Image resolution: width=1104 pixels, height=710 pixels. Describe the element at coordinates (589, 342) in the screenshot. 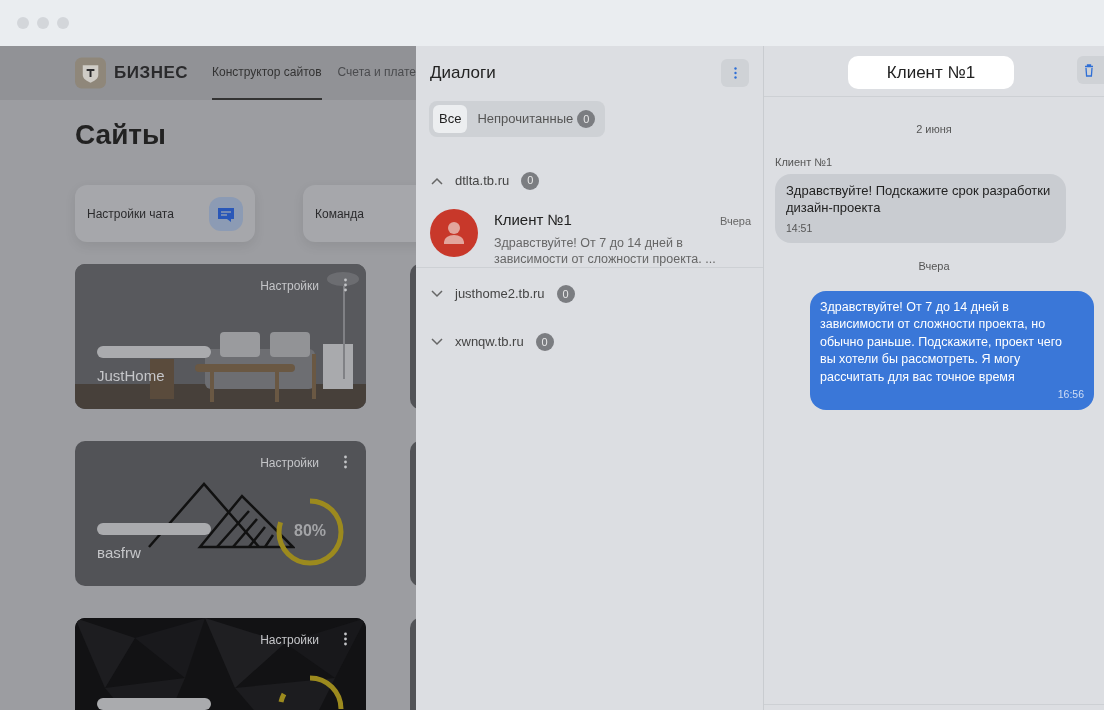

I see `group-header: xwnqw.tb.ru 0` at that location.